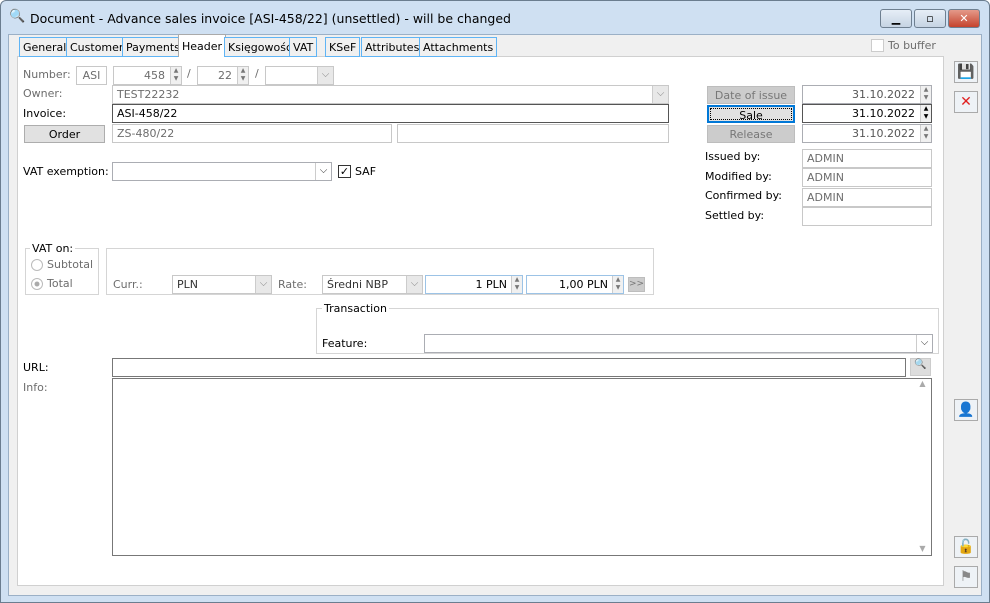 The height and width of the screenshot is (603, 990). What do you see at coordinates (148, 94) in the screenshot?
I see `owner-value: TEST22232` at bounding box center [148, 94].